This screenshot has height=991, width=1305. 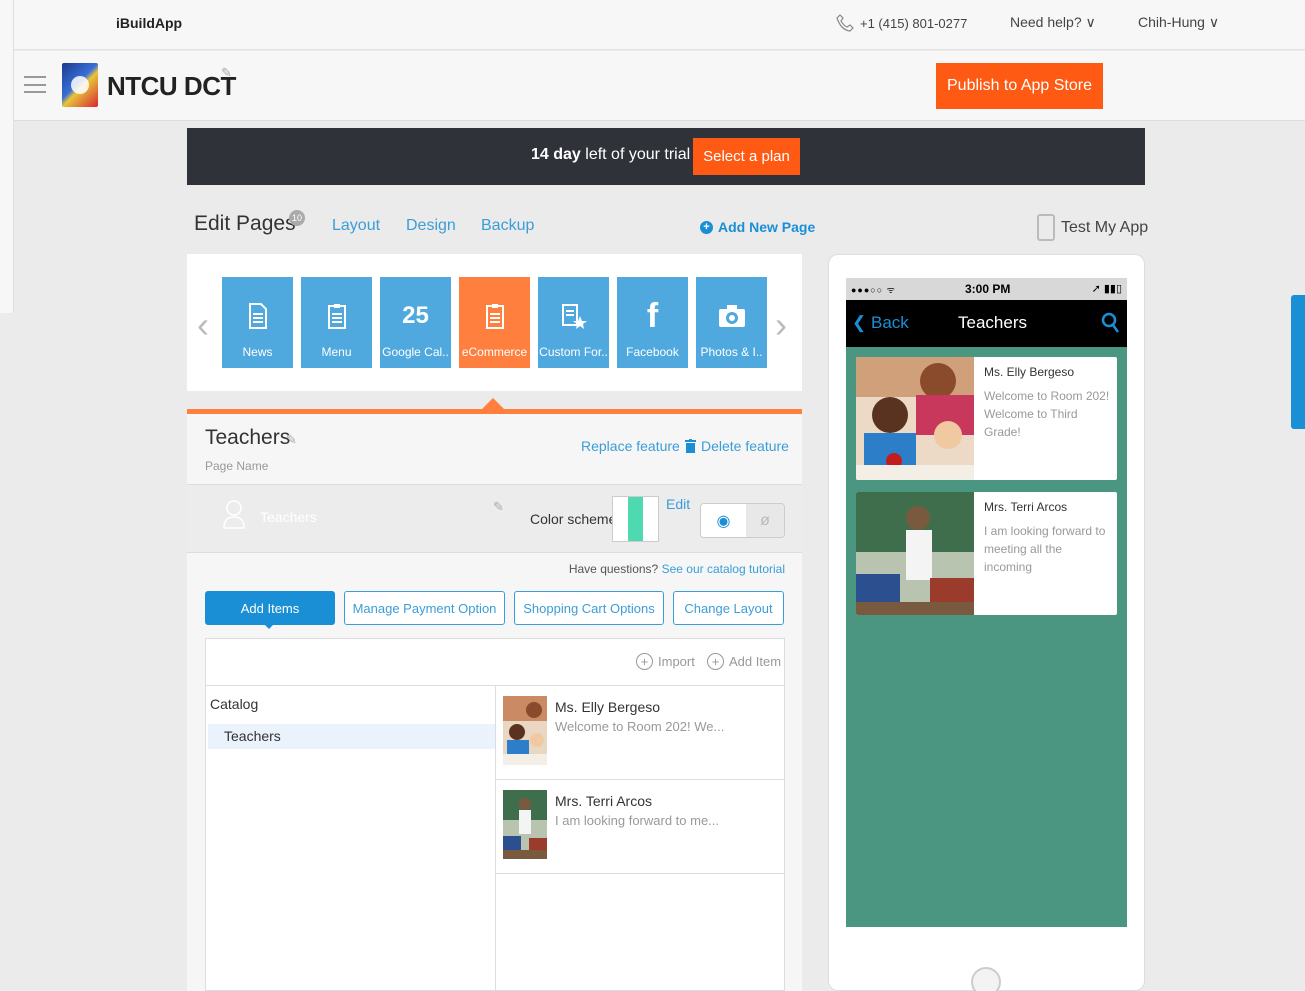 What do you see at coordinates (573, 519) in the screenshot?
I see `color-scheme-label: Color scheme` at bounding box center [573, 519].